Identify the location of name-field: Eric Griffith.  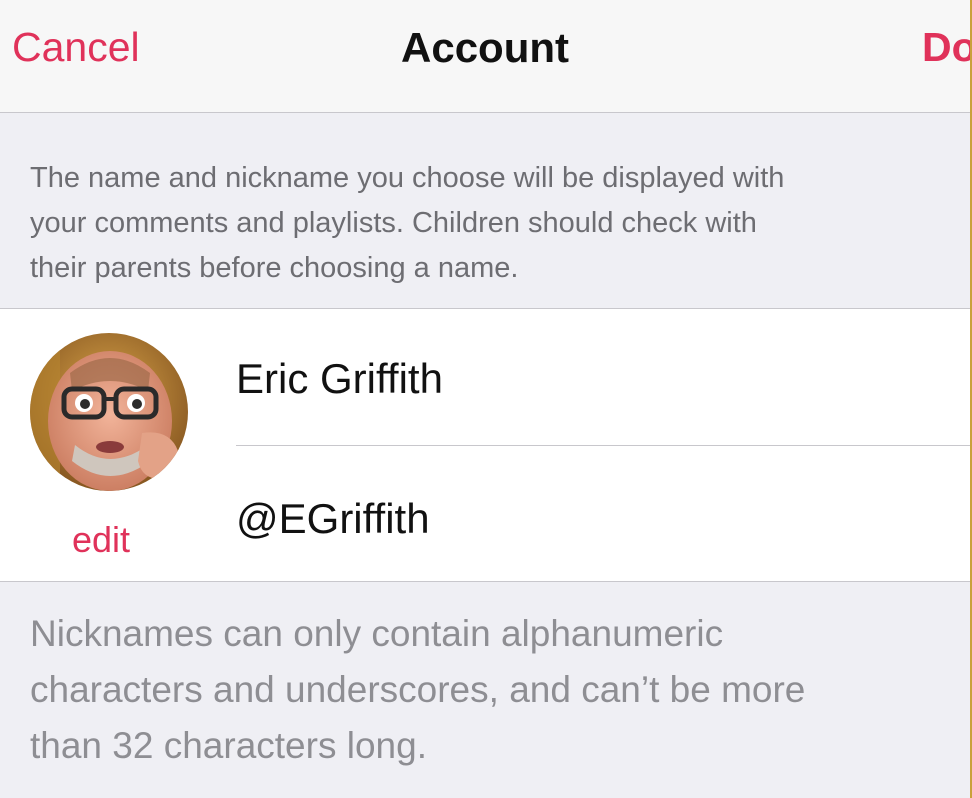
(601, 379).